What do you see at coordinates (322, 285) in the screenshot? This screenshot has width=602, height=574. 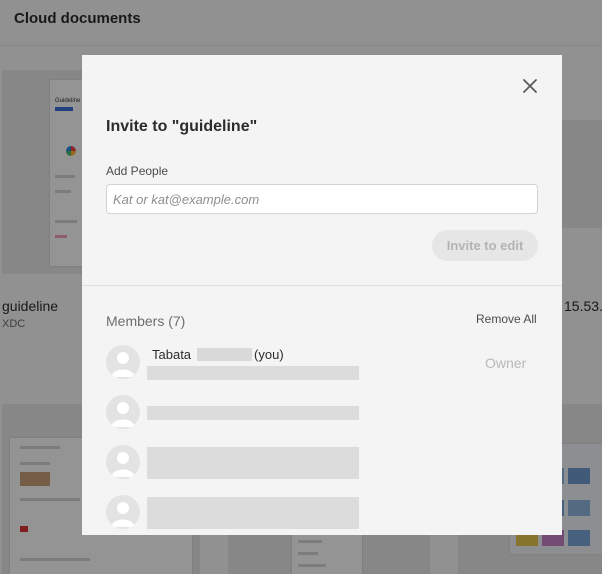 I see `section-divider` at bounding box center [322, 285].